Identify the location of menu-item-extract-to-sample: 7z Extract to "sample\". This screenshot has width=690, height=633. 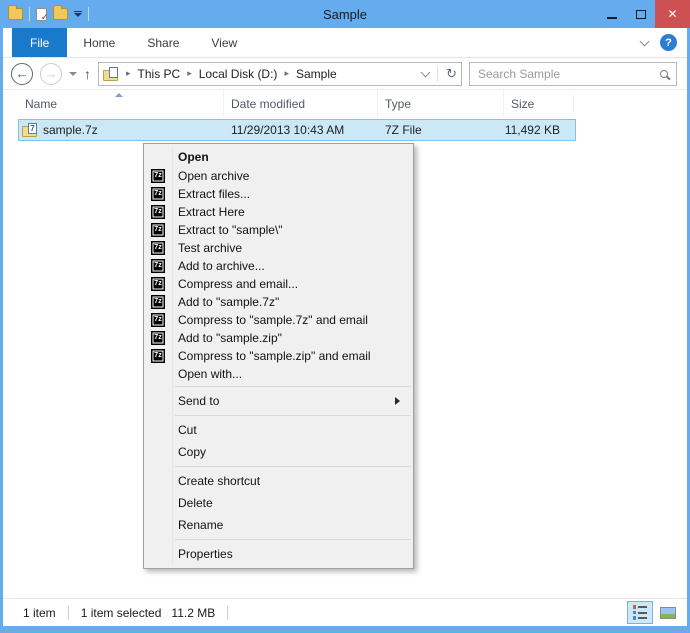
(278, 230).